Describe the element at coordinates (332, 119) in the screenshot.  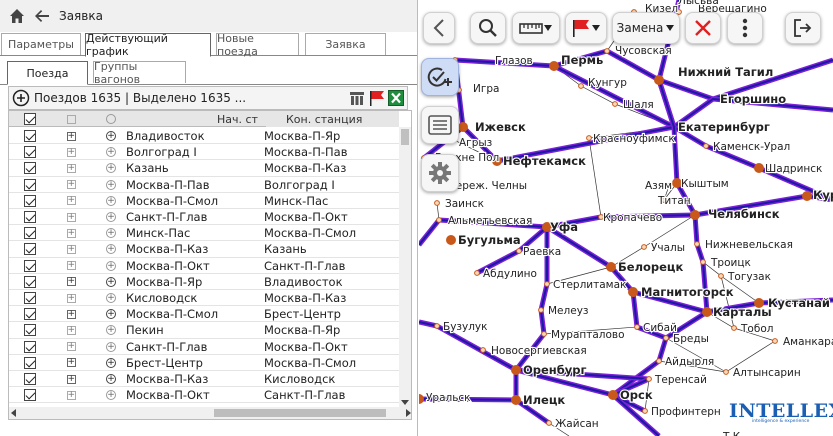
I see `header-end-station: Кон. станция` at that location.